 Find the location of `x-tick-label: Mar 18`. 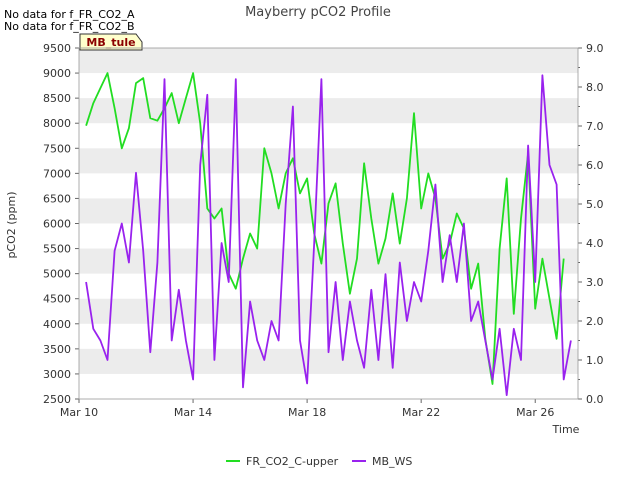

x-tick-label: Mar 18 is located at coordinates (307, 412).